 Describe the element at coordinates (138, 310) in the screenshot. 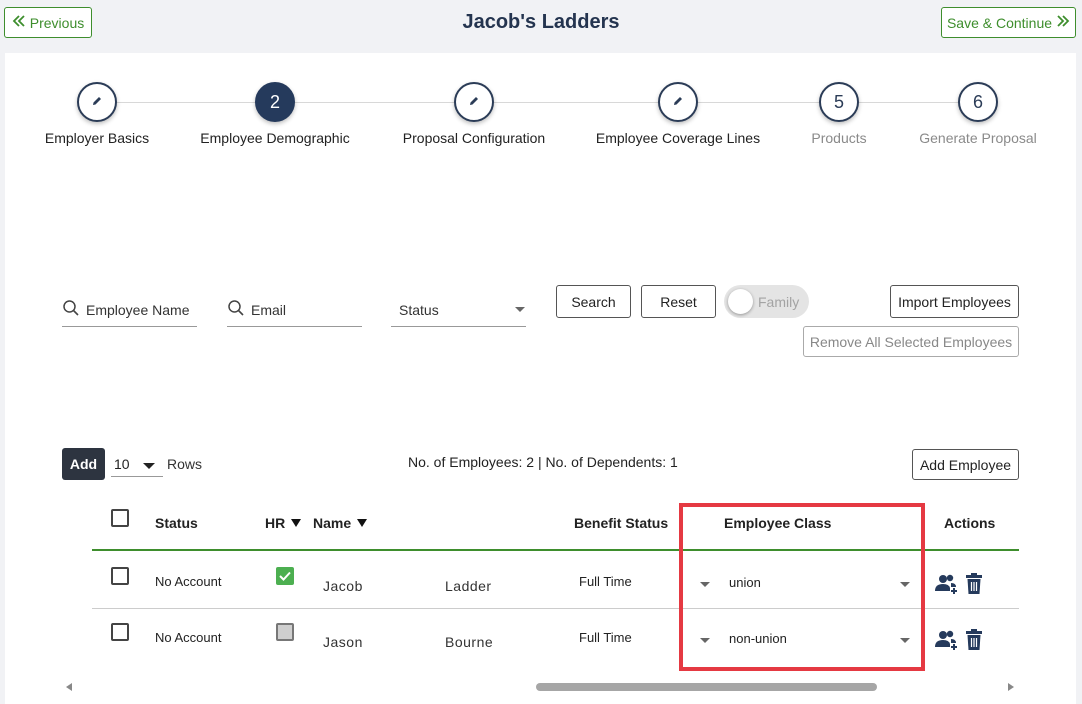

I see `employee-name-input: Employee Name` at that location.